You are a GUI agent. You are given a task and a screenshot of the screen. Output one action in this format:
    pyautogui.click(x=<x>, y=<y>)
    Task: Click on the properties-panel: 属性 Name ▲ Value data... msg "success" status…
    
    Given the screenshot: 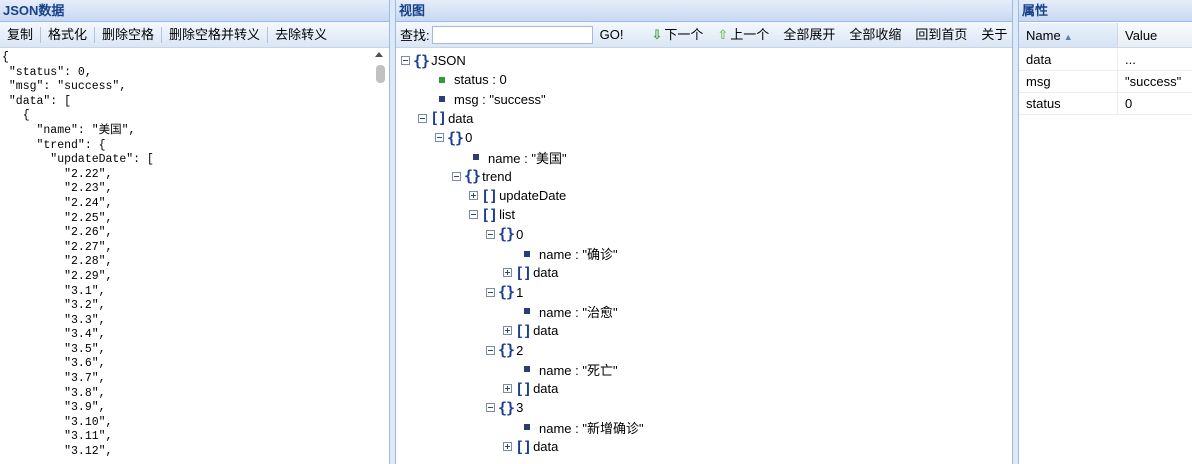 What is the action you would take?
    pyautogui.click(x=1105, y=232)
    